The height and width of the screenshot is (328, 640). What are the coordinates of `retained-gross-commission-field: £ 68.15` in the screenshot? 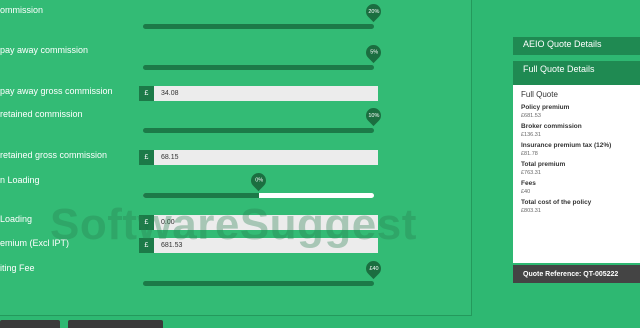 It's located at (258, 157).